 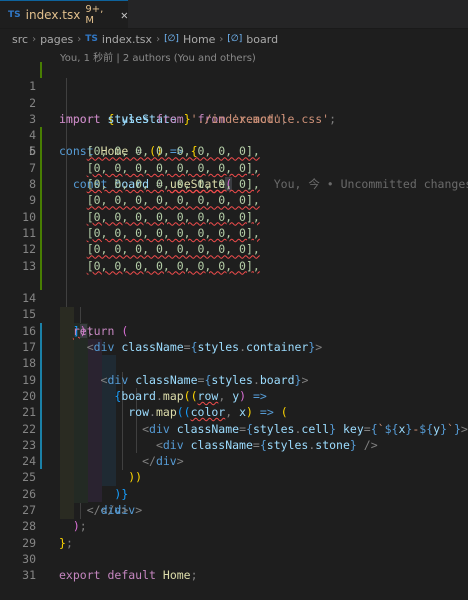 What do you see at coordinates (234, 387) in the screenshot?
I see `code-line: 19 row.map((color, x) => (` at bounding box center [234, 387].